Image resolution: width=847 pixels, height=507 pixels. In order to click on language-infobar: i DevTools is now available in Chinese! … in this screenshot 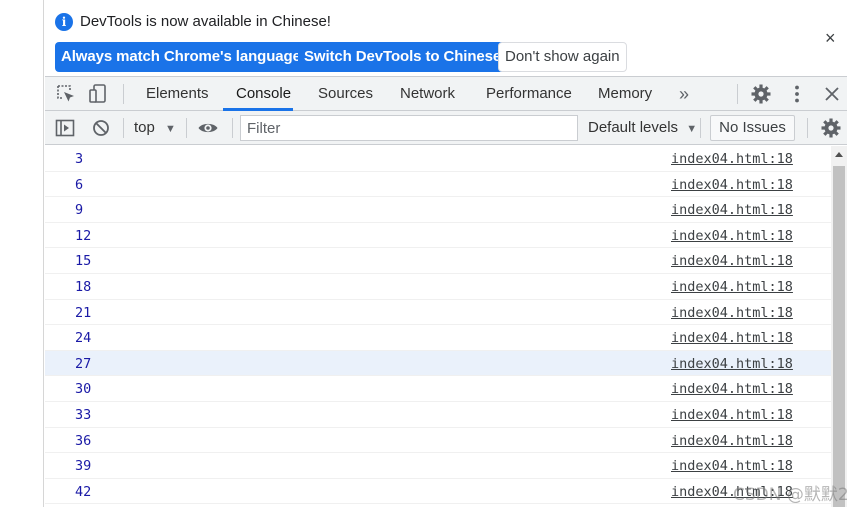, I will do `click(446, 38)`.